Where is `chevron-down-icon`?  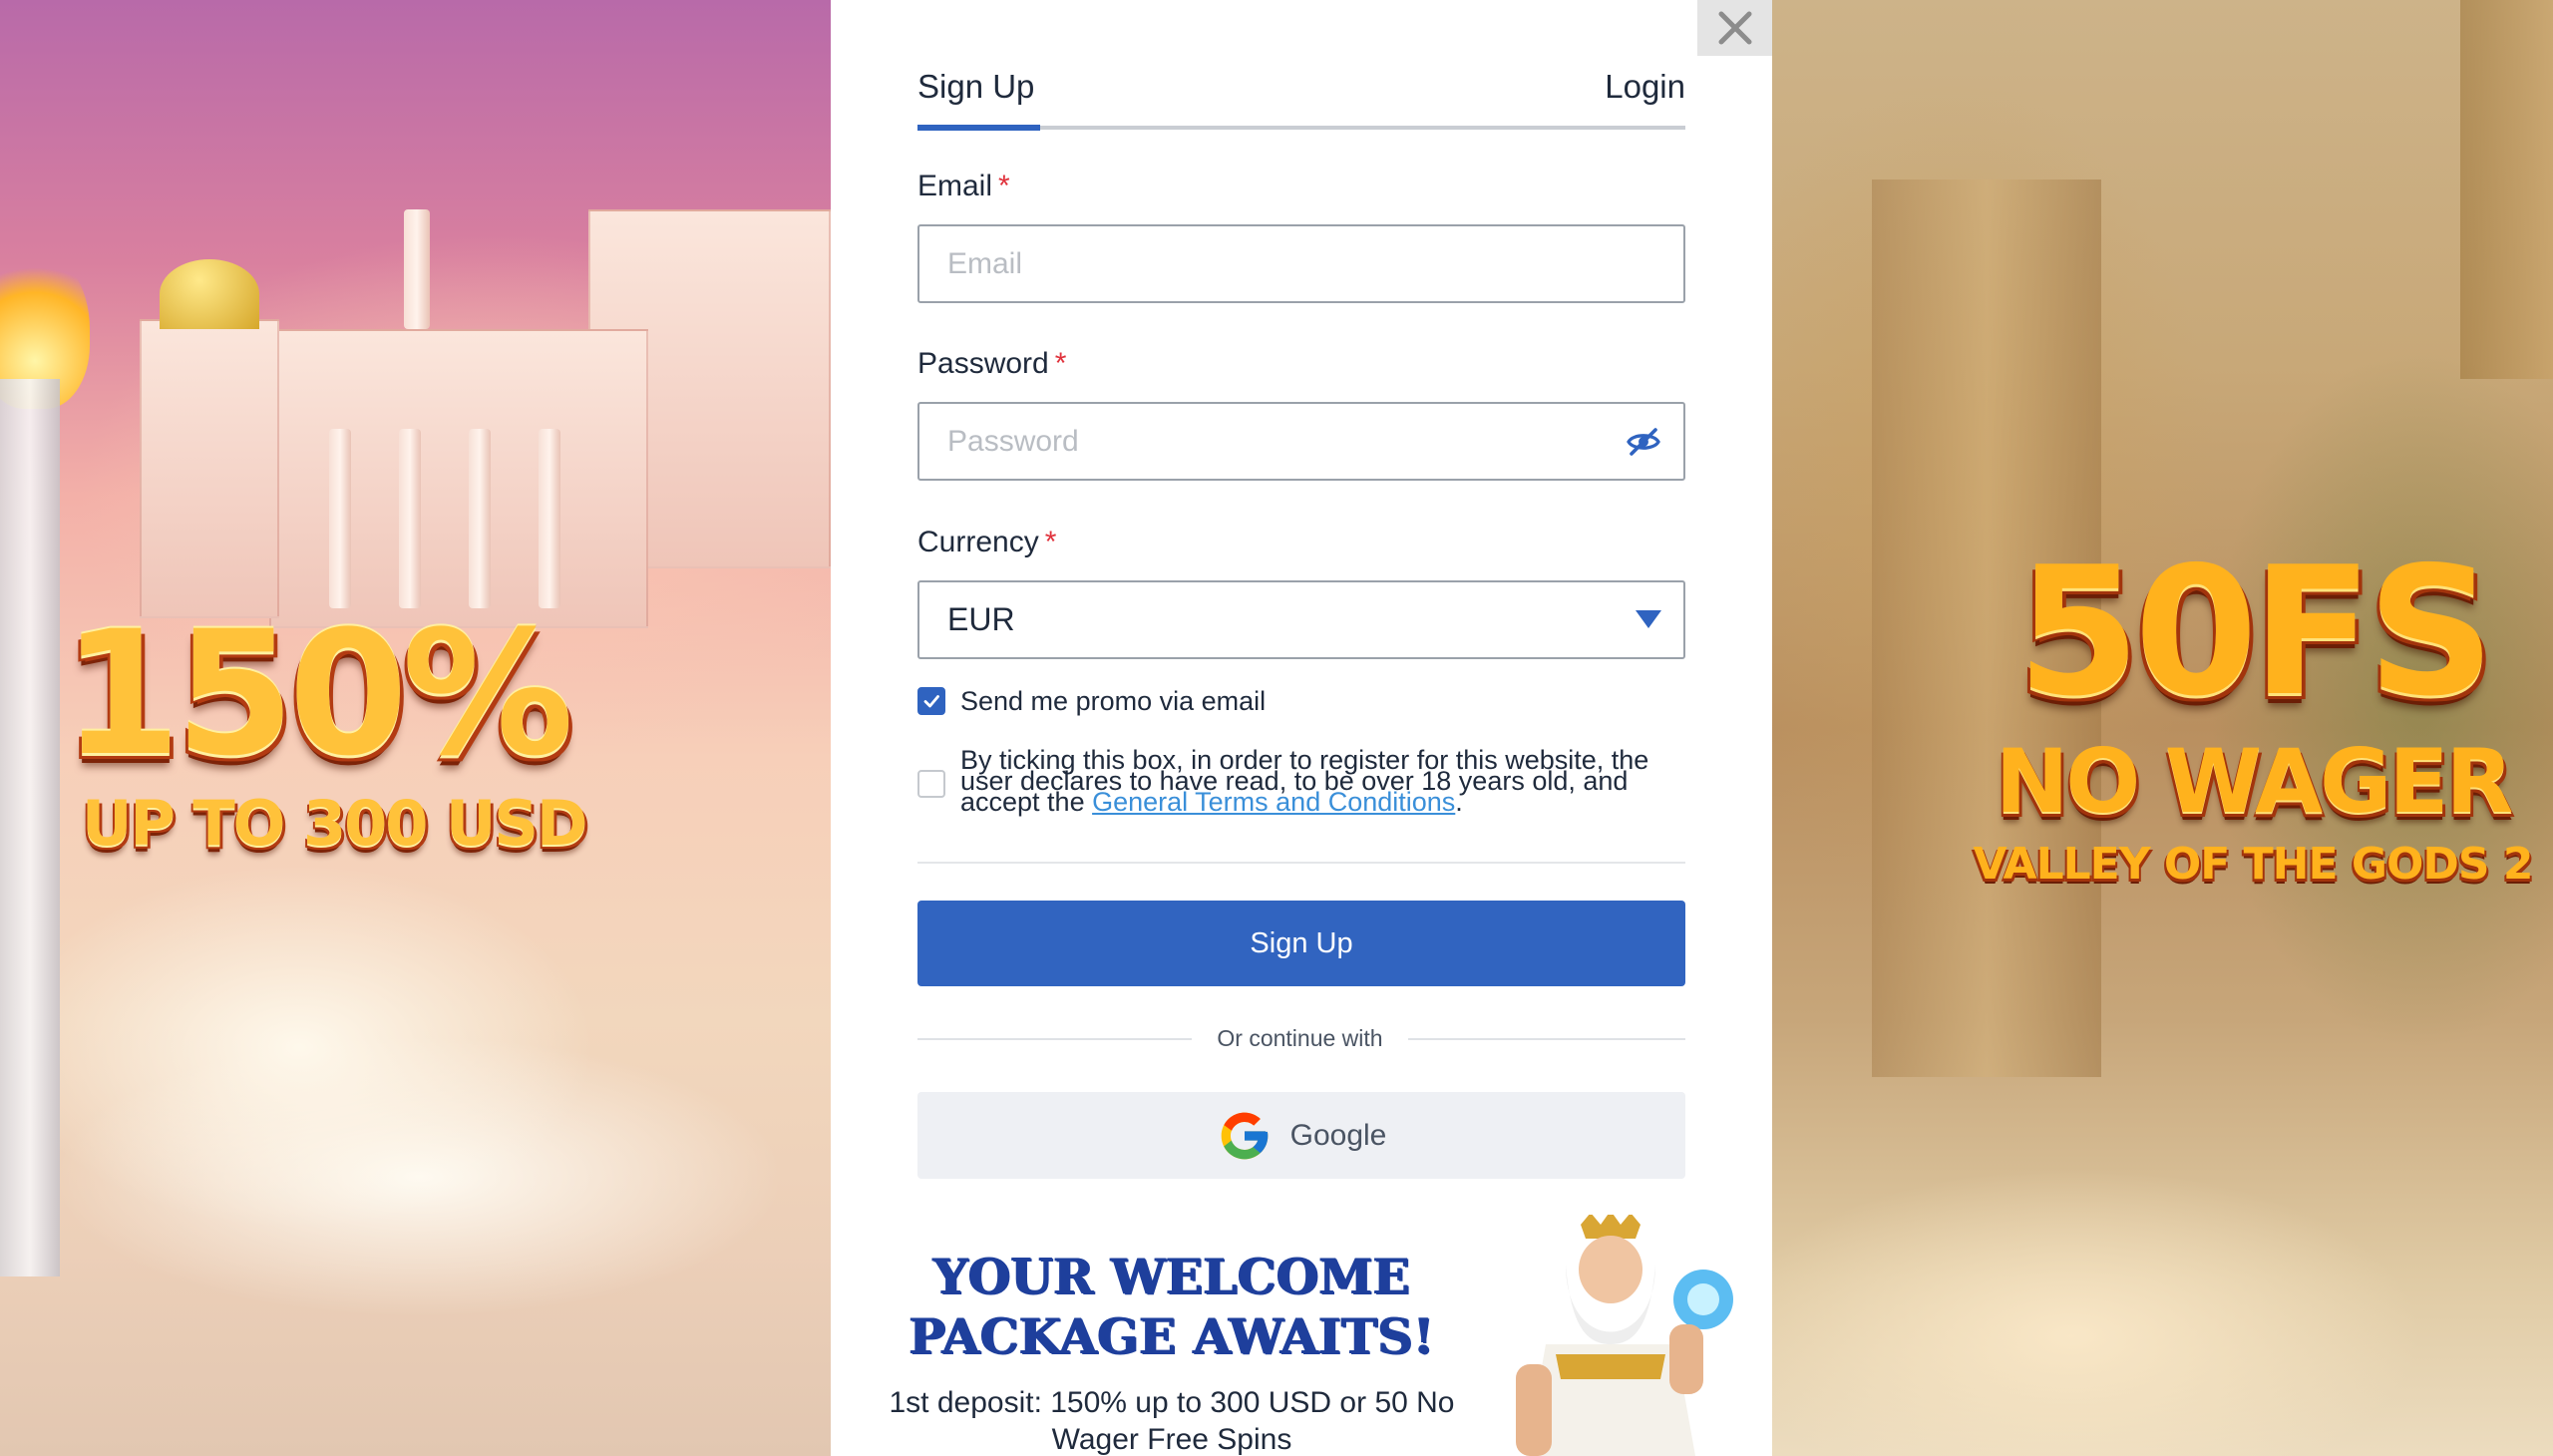
chevron-down-icon is located at coordinates (1648, 619).